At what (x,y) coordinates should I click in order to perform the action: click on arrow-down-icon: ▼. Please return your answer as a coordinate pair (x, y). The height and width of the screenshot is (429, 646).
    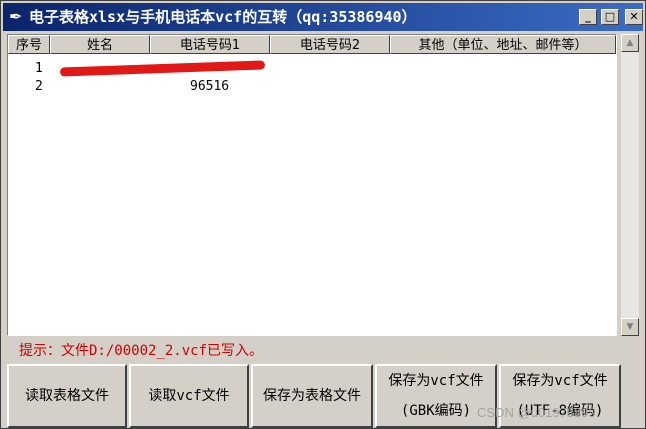
    Looking at the image, I should click on (630, 327).